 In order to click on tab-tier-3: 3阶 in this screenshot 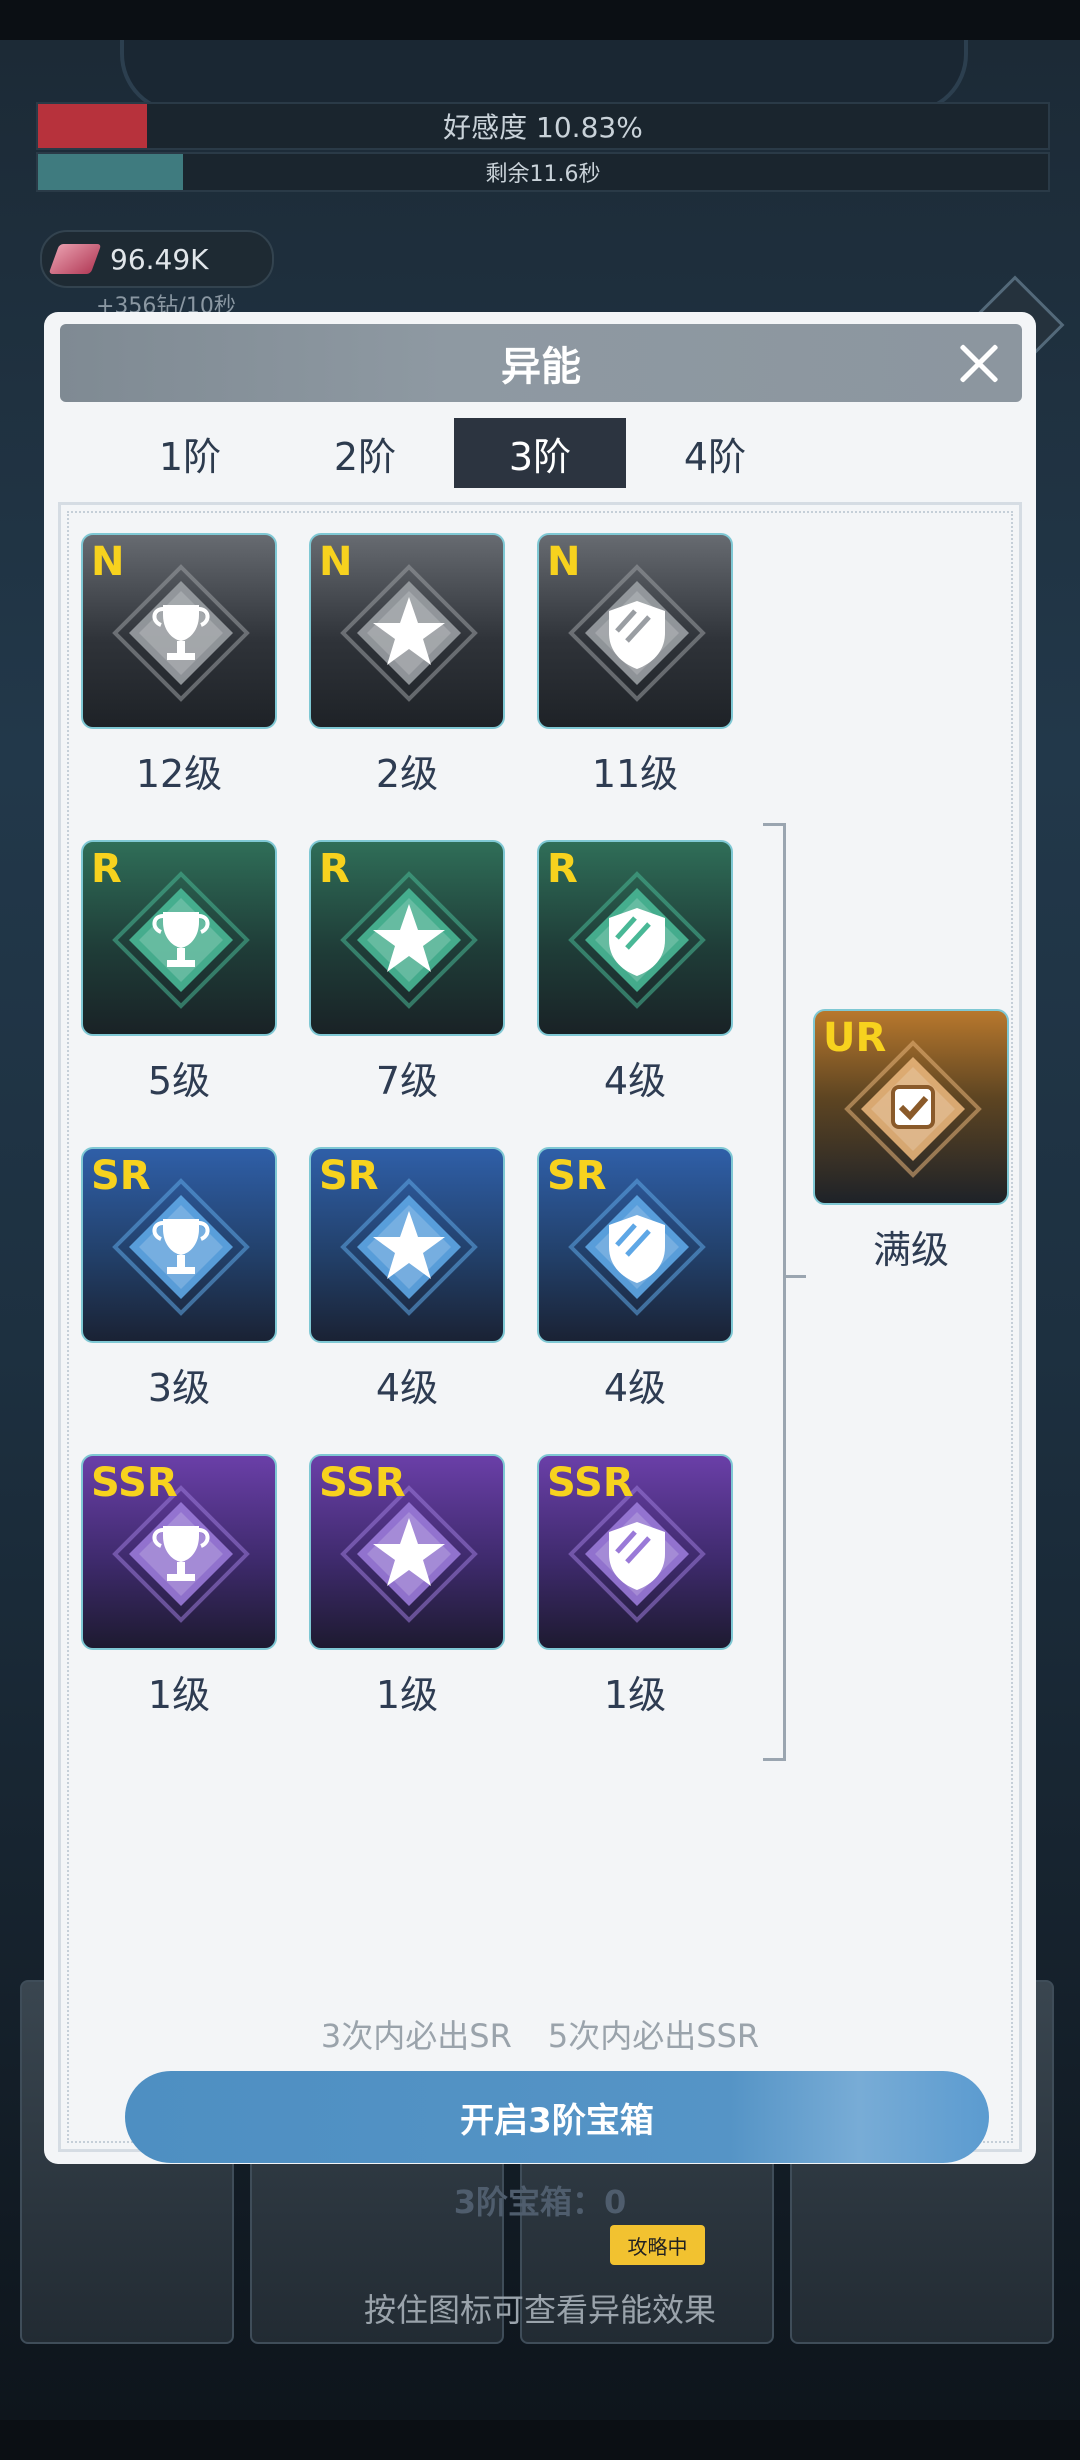, I will do `click(540, 453)`.